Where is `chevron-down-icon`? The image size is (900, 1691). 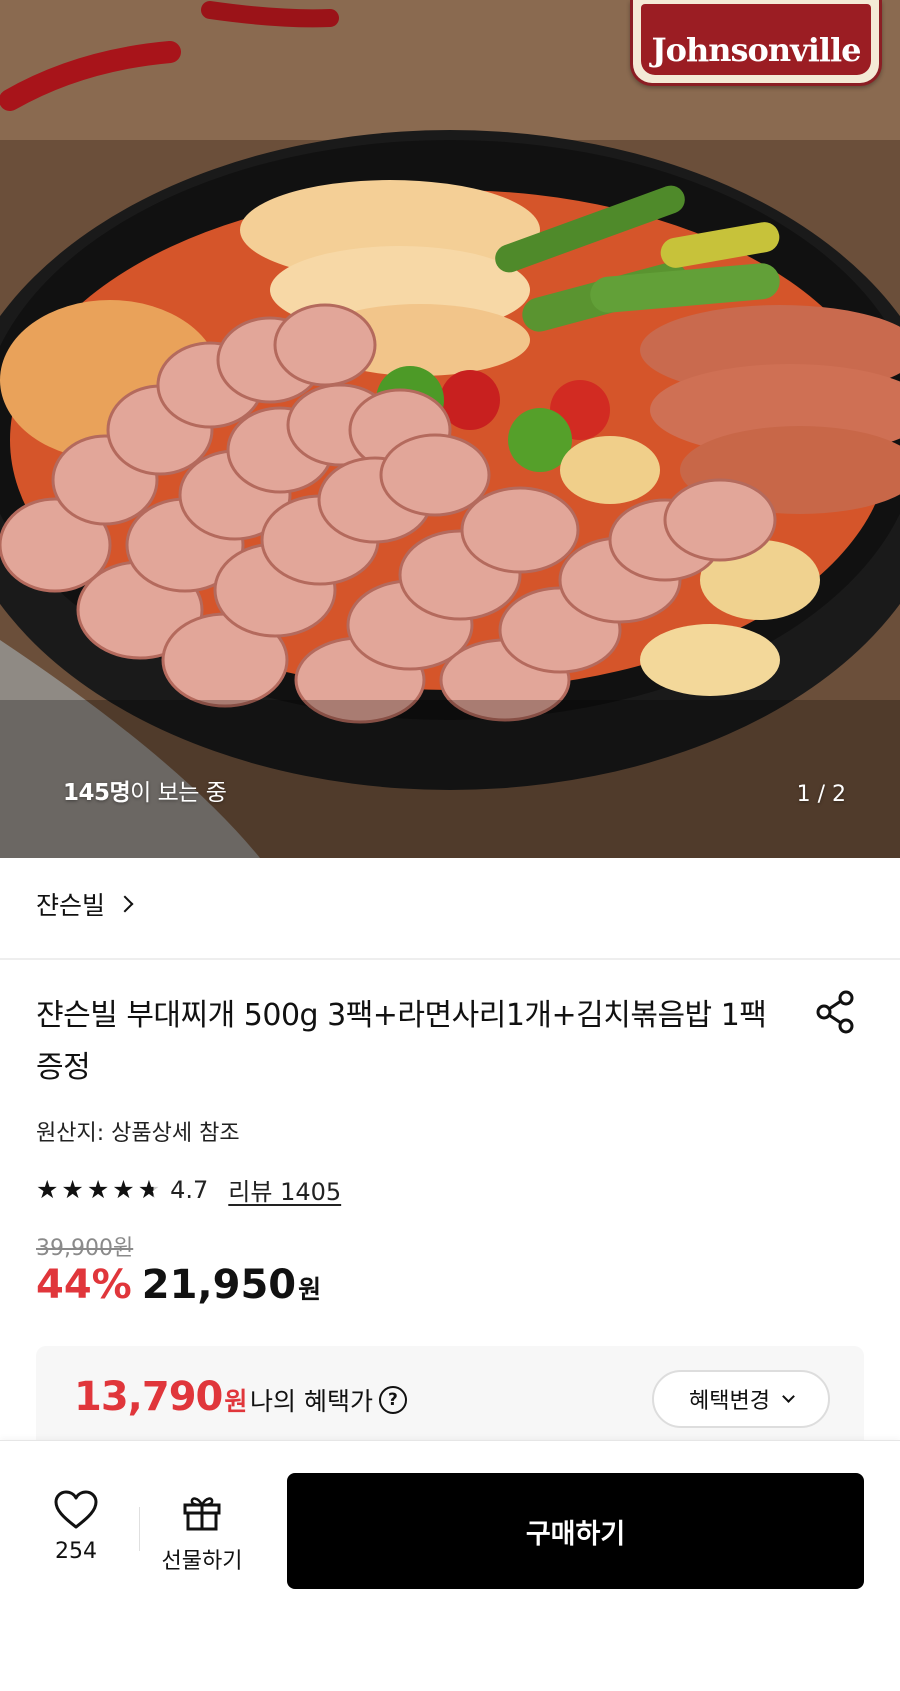
chevron-down-icon is located at coordinates (788, 1396).